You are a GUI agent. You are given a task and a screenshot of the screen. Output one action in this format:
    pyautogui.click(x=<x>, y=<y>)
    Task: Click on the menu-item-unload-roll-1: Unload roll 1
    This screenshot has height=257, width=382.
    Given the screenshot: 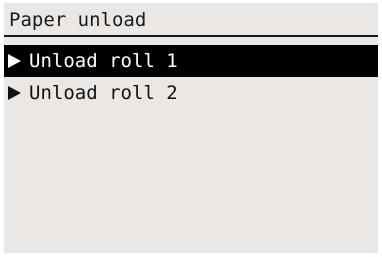 What is the action you would take?
    pyautogui.click(x=191, y=61)
    